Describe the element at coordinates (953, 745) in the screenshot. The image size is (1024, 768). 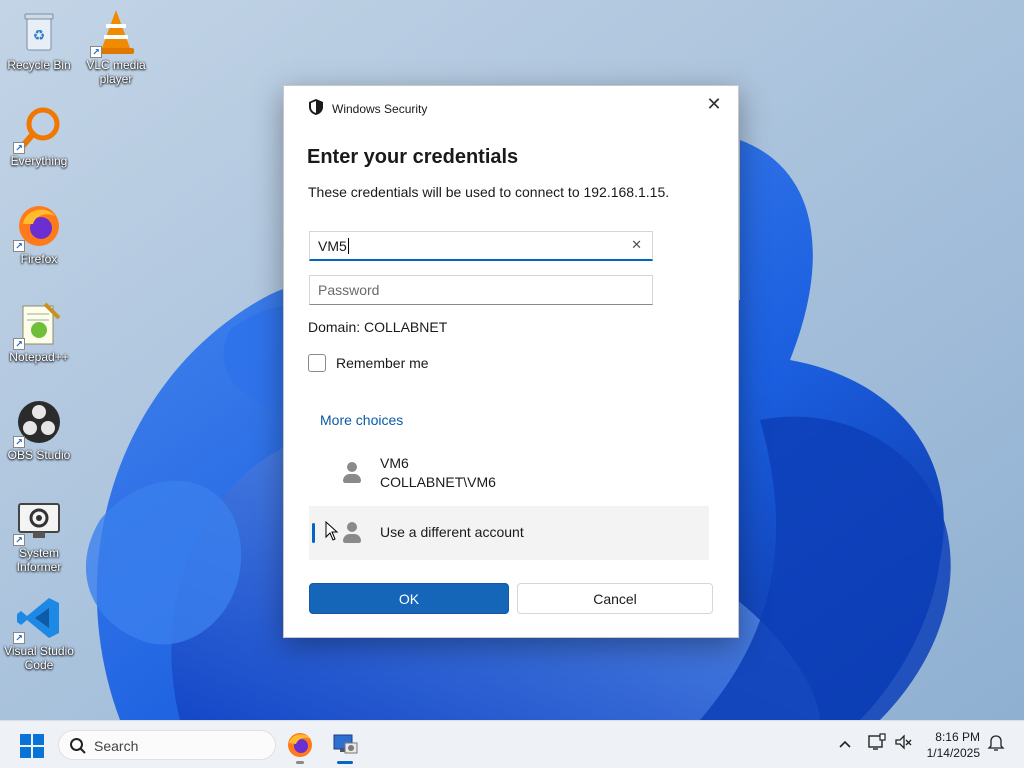
I see `taskbar-clock: 8:16 PM 1/14/2025` at that location.